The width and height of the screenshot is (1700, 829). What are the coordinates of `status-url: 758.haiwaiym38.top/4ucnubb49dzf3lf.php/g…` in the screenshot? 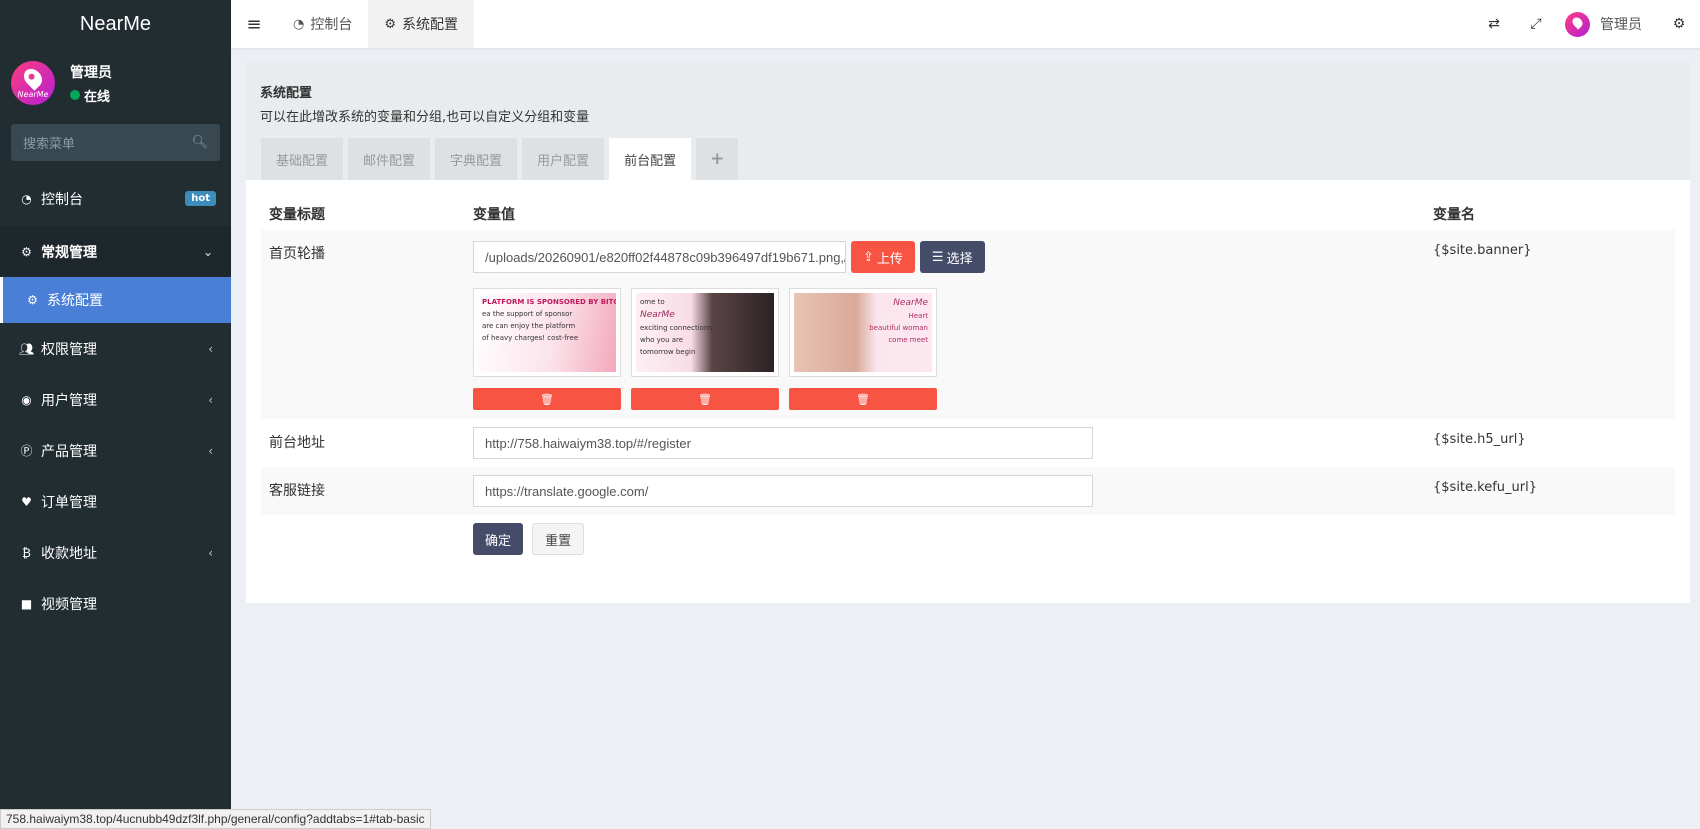 It's located at (215, 819).